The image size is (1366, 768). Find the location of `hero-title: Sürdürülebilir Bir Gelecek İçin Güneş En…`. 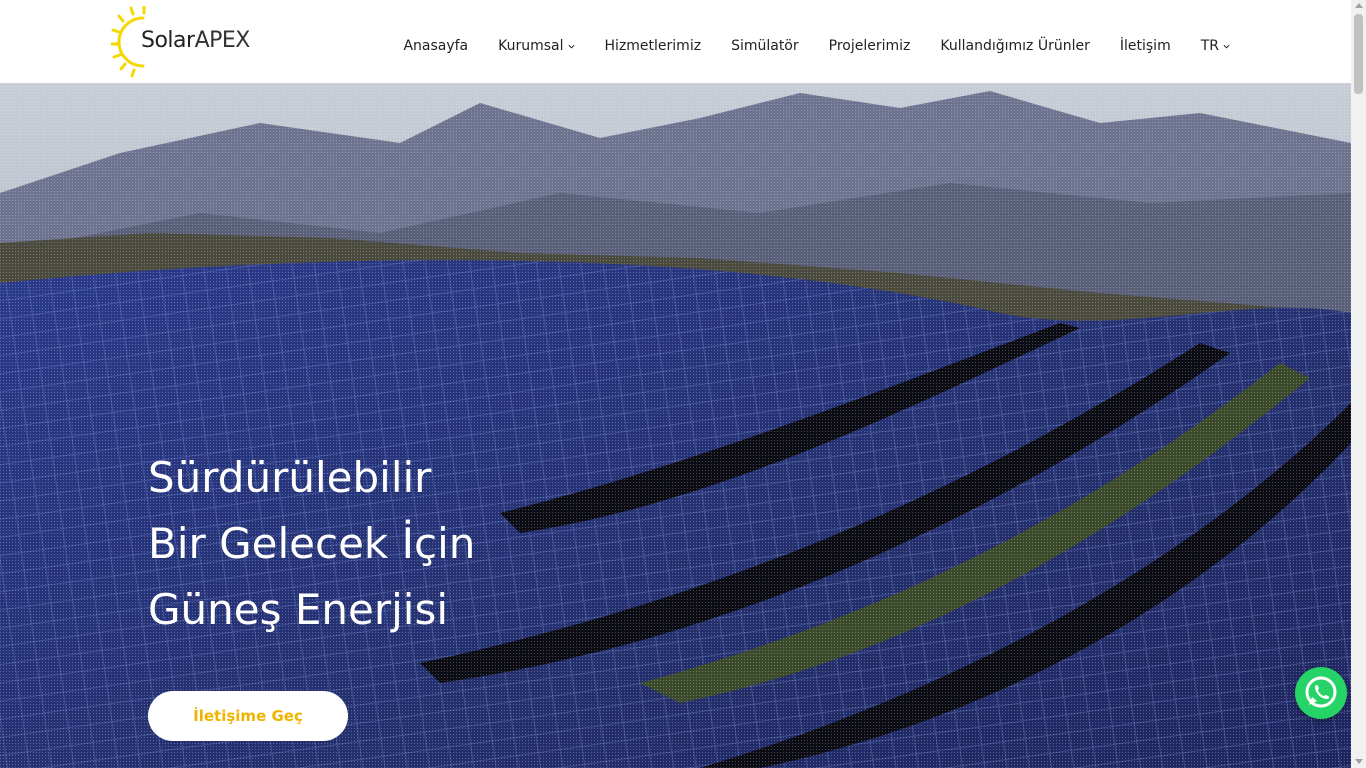

hero-title: Sürdürülebilir Bir Gelecek İçin Güneş En… is located at coordinates (311, 544).